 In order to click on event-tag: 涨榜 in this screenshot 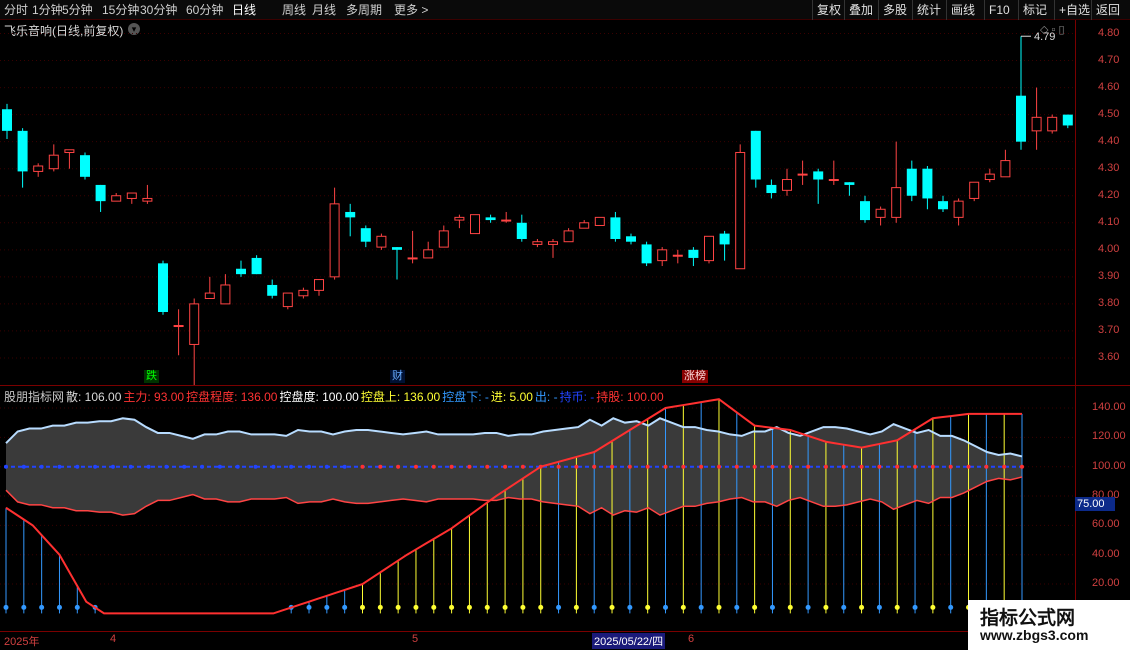, I will do `click(695, 376)`.